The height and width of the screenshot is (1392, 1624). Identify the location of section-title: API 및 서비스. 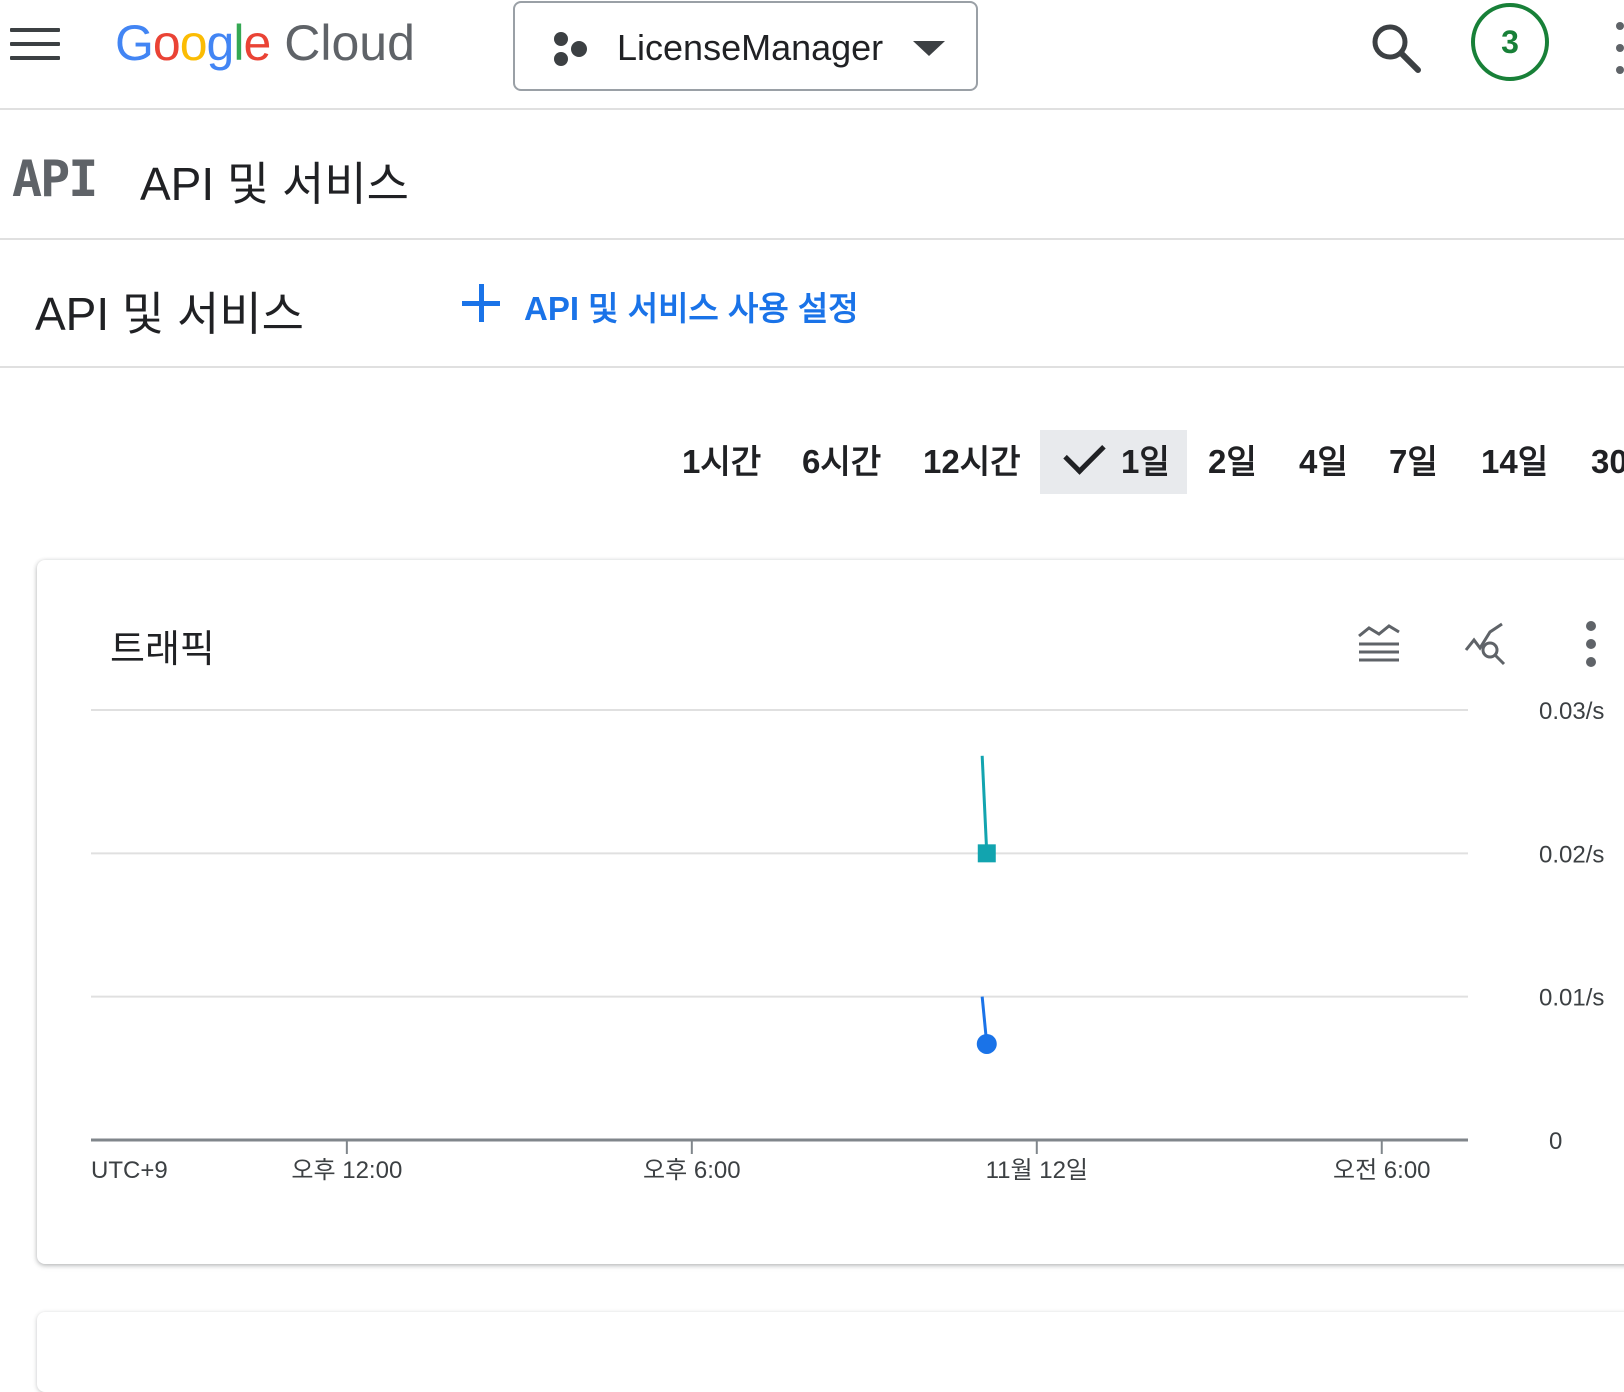
(274, 184).